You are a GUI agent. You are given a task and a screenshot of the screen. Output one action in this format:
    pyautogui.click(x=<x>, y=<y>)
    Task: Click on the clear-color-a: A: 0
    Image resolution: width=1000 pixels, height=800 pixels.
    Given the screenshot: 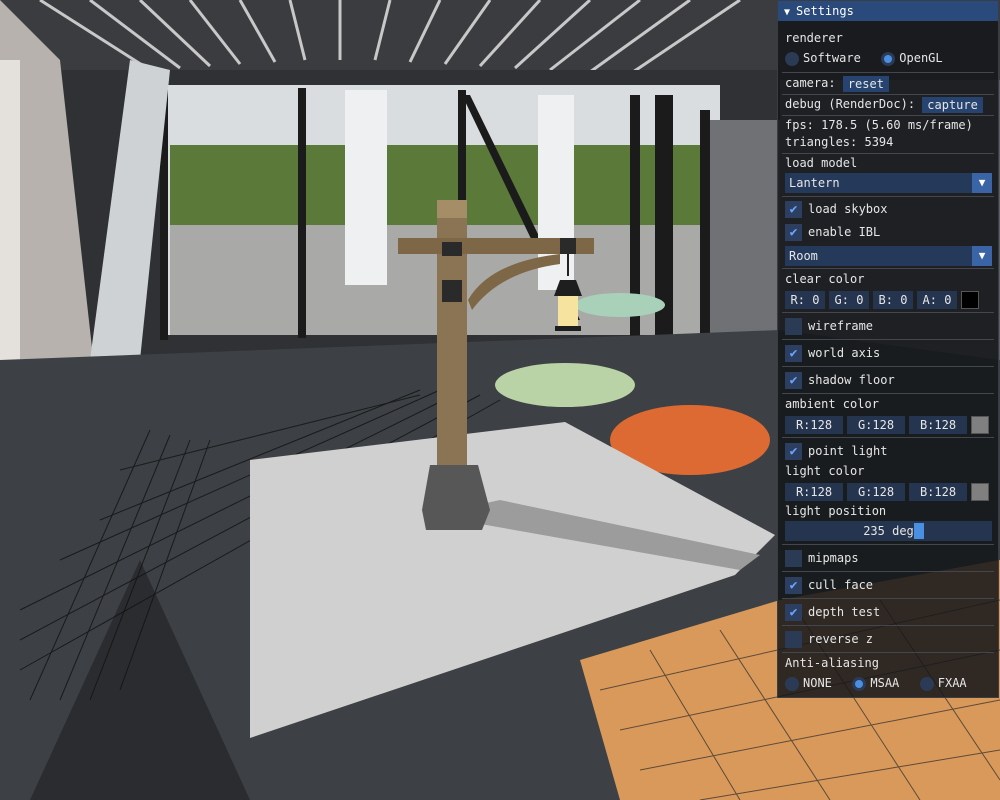 What is the action you would take?
    pyautogui.click(x=937, y=299)
    